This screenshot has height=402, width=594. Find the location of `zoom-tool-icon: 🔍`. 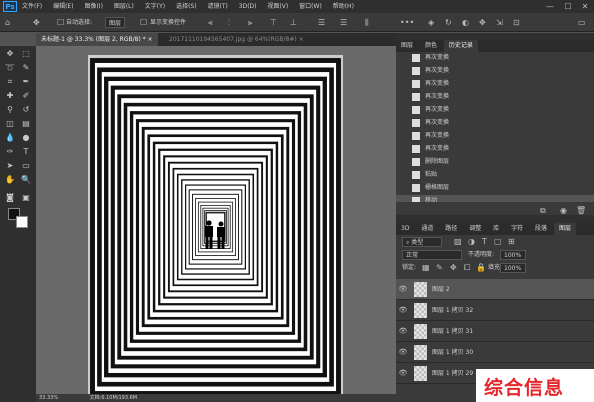

zoom-tool-icon: 🔍 is located at coordinates (26, 180).